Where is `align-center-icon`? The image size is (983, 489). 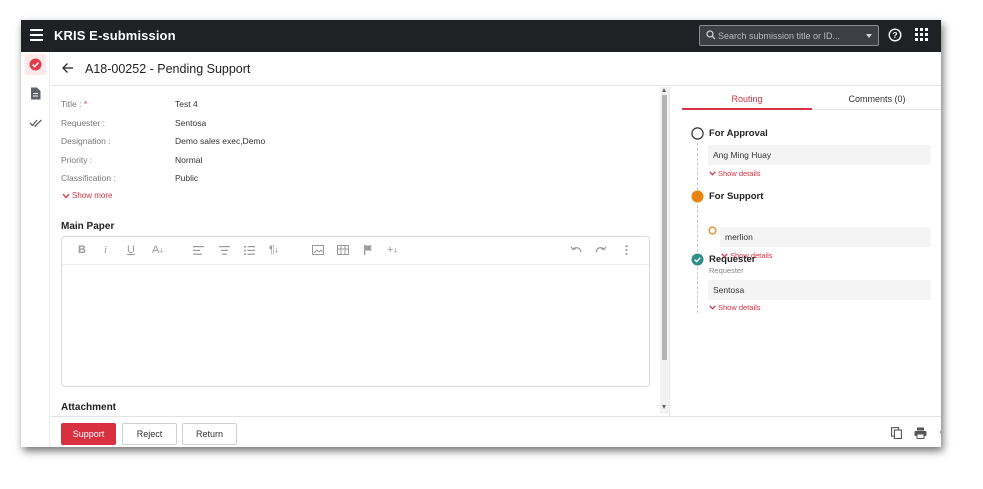 align-center-icon is located at coordinates (224, 250).